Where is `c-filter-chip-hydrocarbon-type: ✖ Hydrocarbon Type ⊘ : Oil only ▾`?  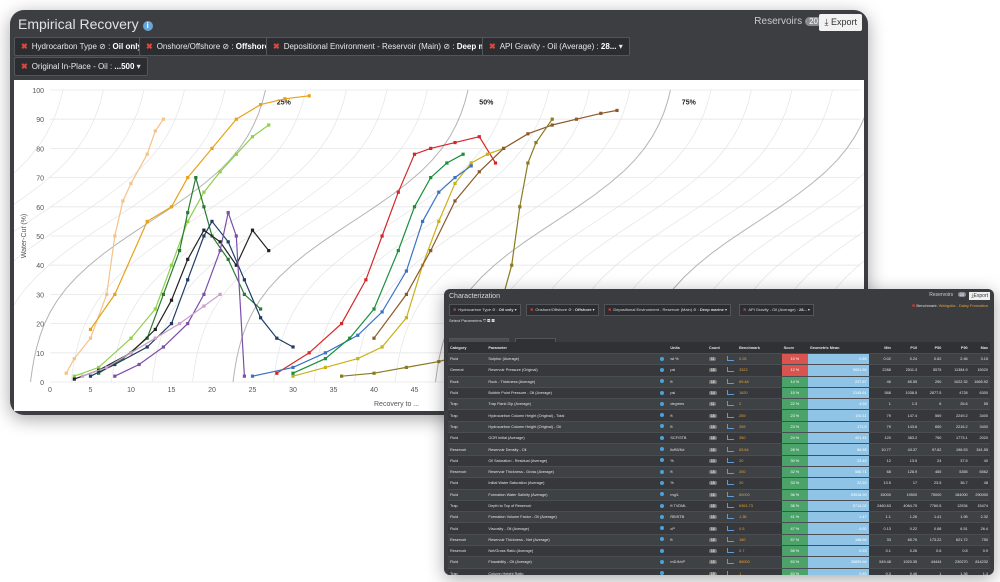
c-filter-chip-hydrocarbon-type: ✖ Hydrocarbon Type ⊘ : Oil only ▾ is located at coordinates (485, 310).